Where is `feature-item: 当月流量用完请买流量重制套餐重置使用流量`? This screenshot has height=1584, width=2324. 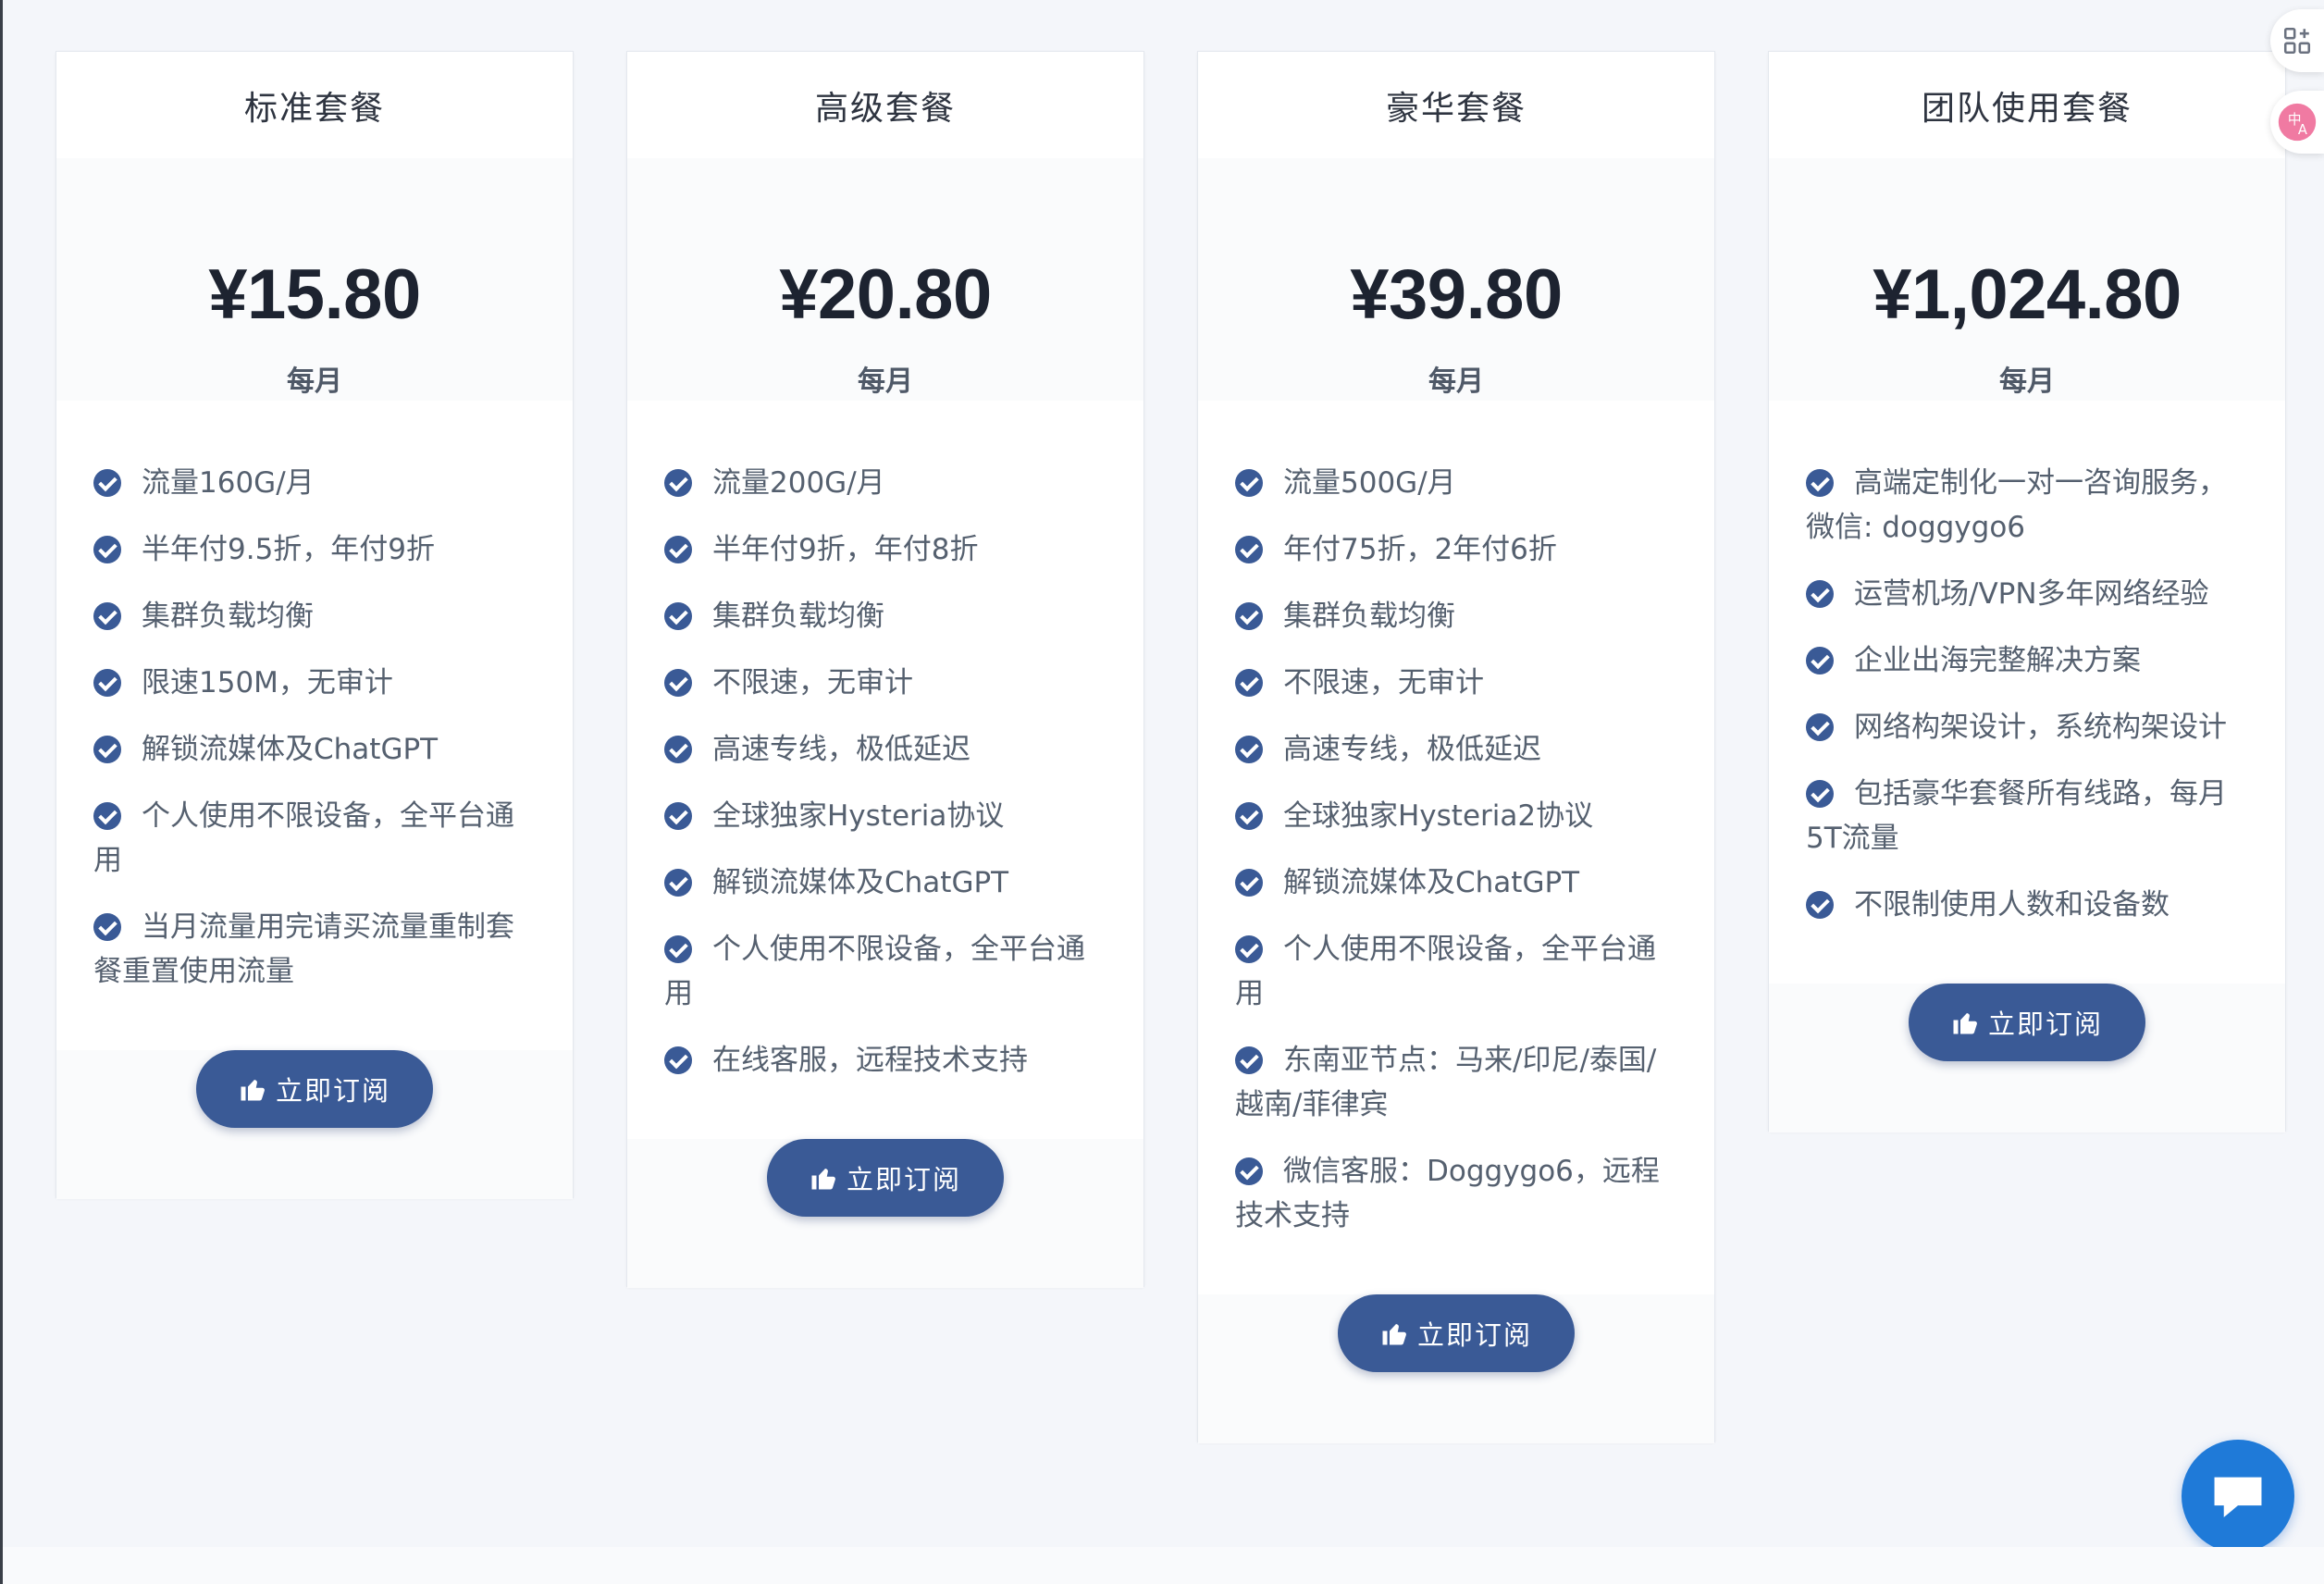 feature-item: 当月流量用完请买流量重制套餐重置使用流量 is located at coordinates (303, 949).